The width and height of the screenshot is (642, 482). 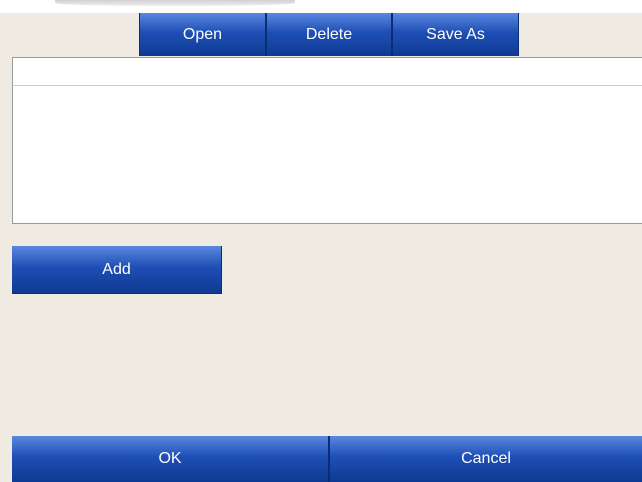 What do you see at coordinates (175, 3) in the screenshot?
I see `top-shadow` at bounding box center [175, 3].